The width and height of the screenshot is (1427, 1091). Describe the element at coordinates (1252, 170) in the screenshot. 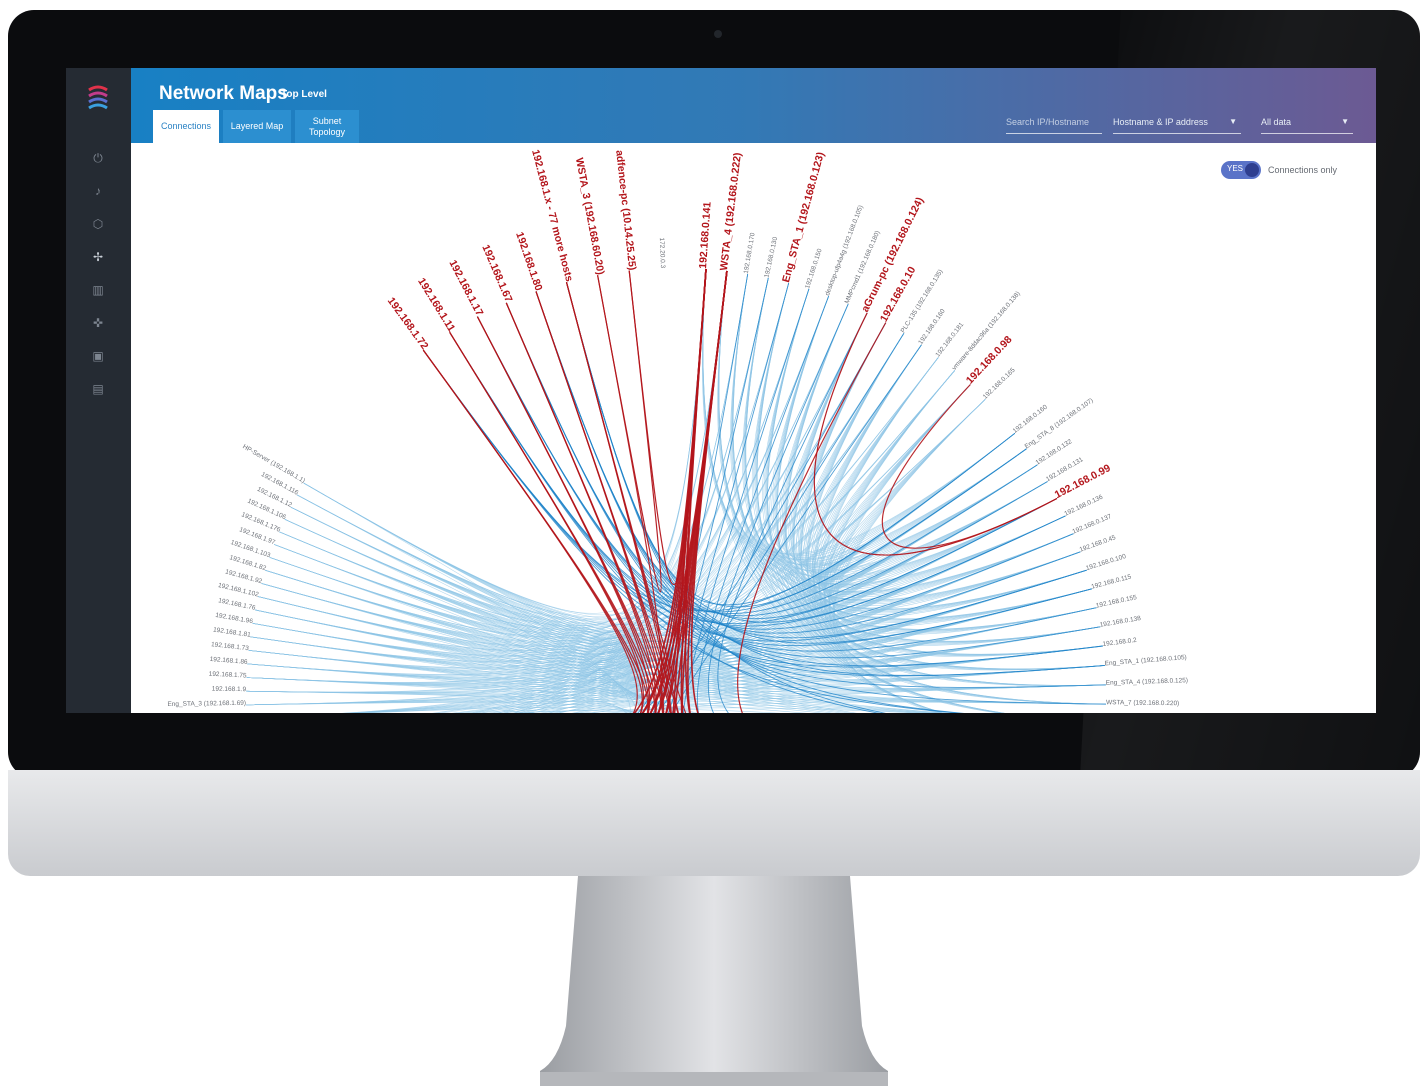

I see `toggle-knob` at that location.